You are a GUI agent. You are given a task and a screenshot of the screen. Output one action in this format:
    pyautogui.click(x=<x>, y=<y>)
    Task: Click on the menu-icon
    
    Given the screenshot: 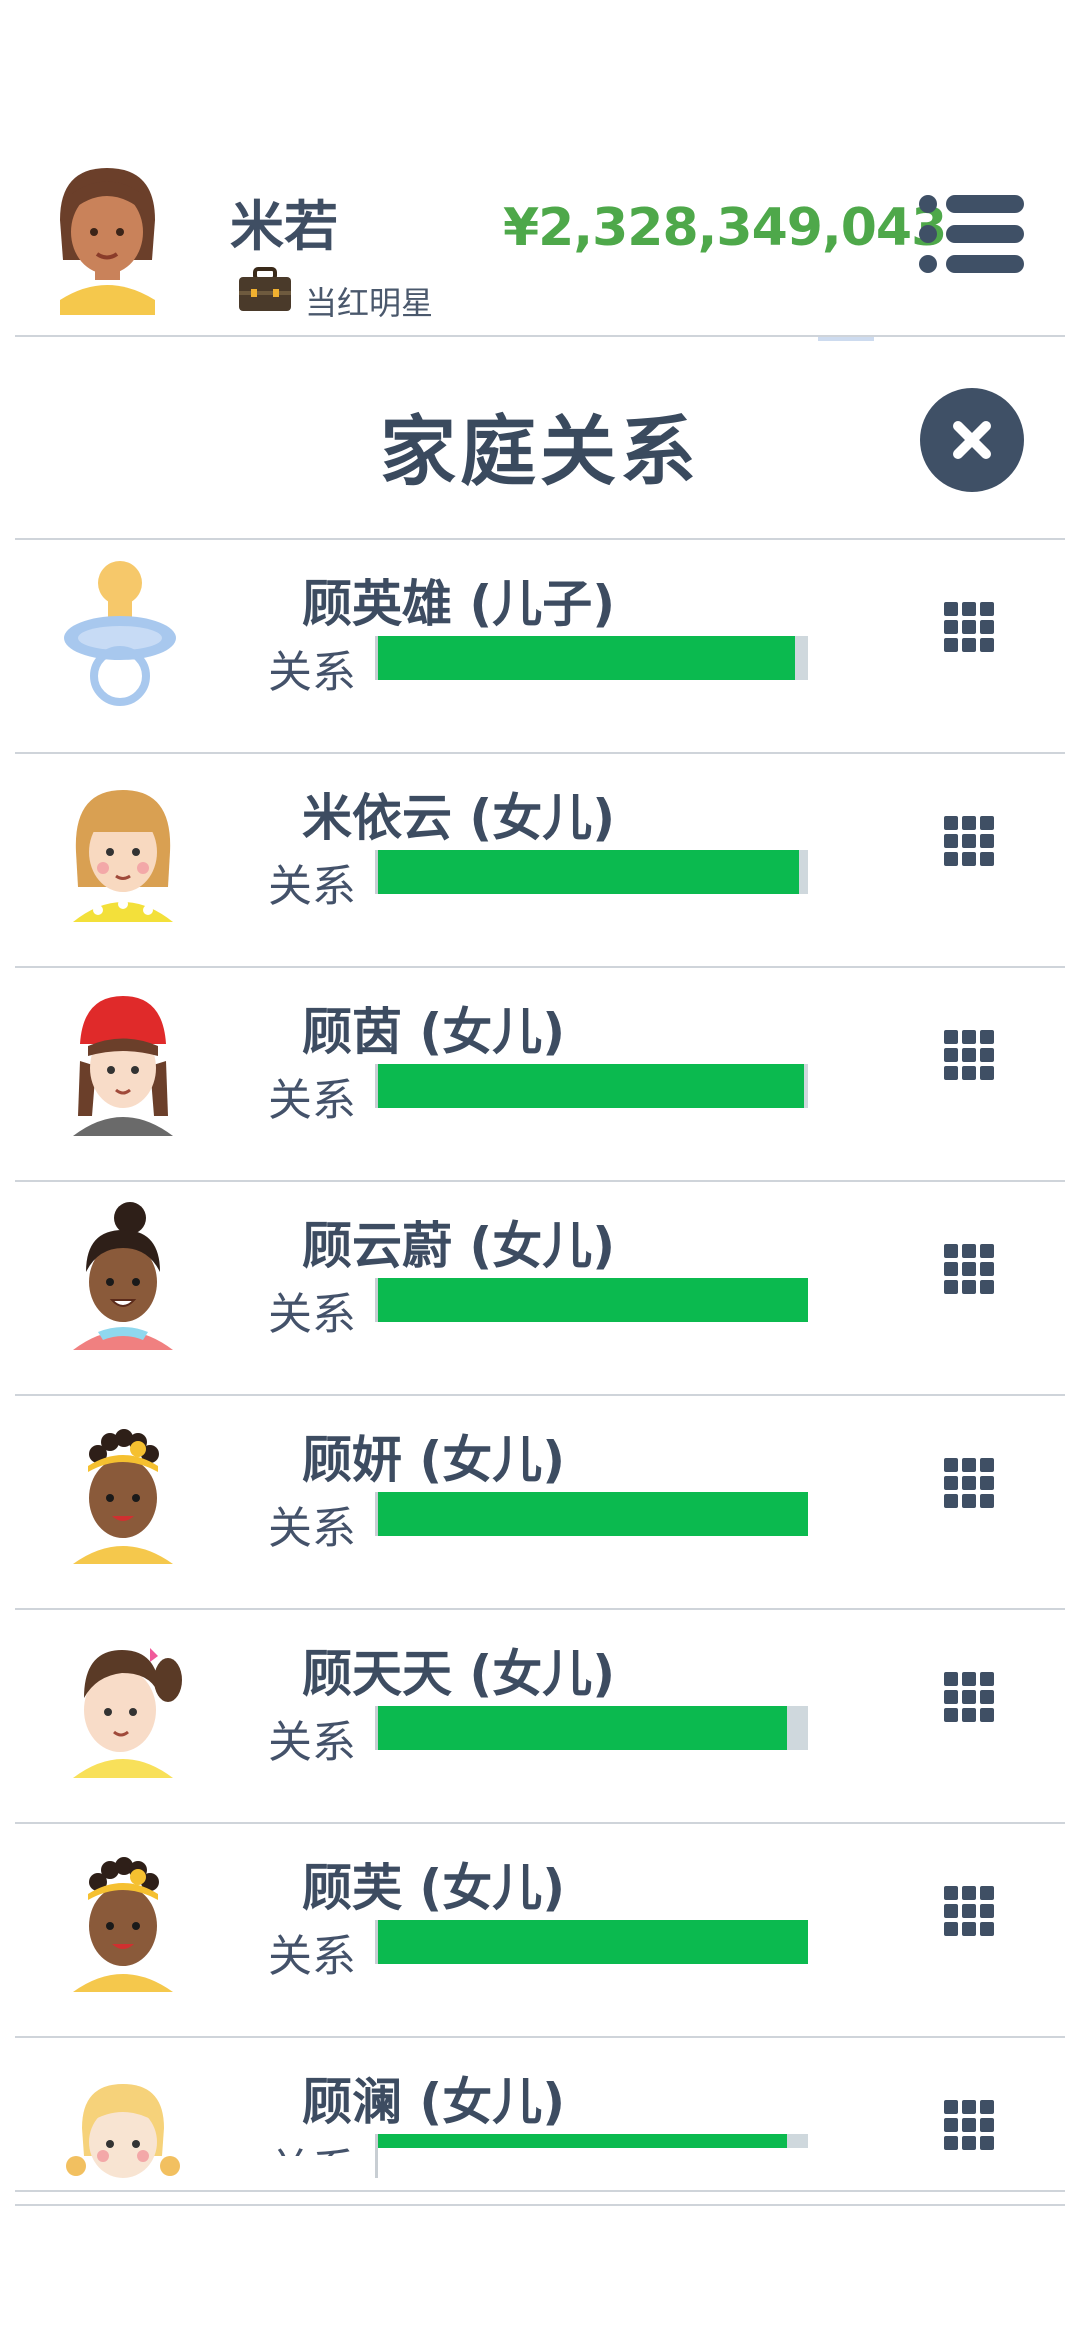 What is the action you would take?
    pyautogui.click(x=972, y=234)
    